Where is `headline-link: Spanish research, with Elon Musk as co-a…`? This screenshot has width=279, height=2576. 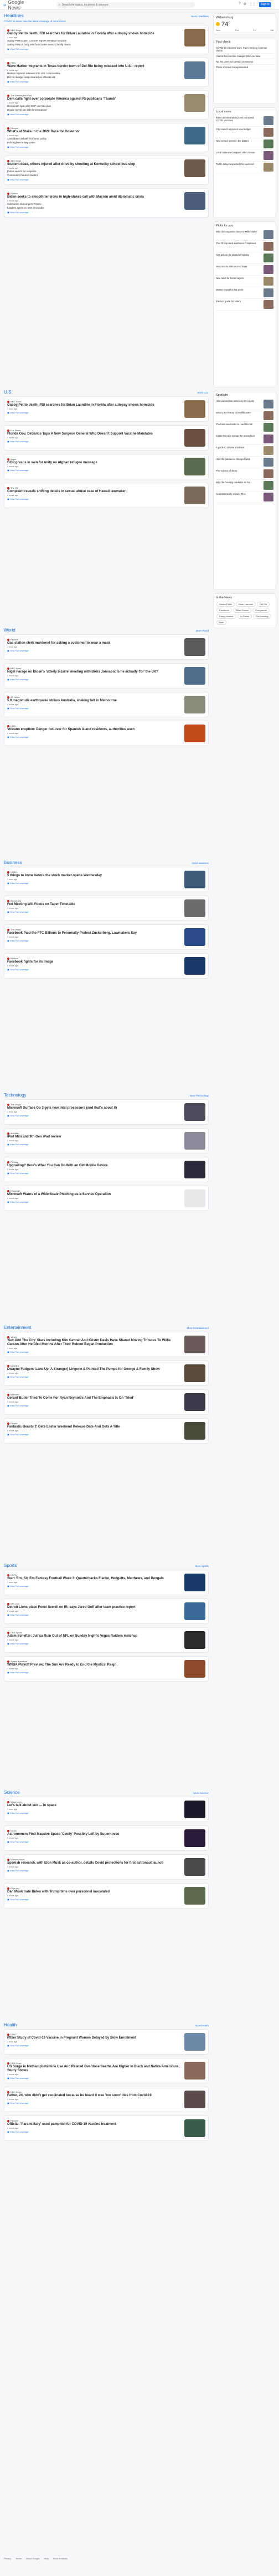 headline-link: Spanish research, with Elon Musk as co-a… is located at coordinates (95, 1863).